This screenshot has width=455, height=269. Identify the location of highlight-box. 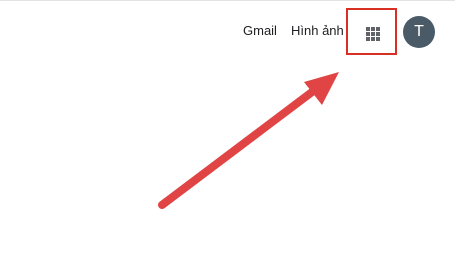
(371, 31).